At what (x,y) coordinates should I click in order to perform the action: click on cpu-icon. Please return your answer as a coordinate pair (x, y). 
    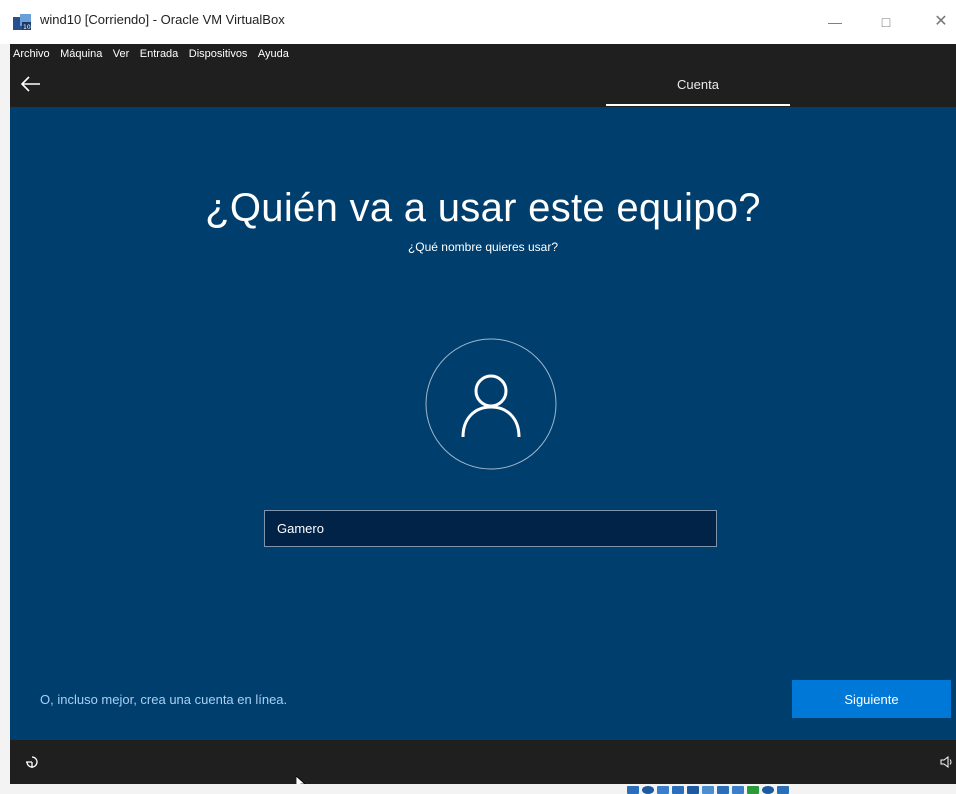
    Looking at the image, I should click on (753, 790).